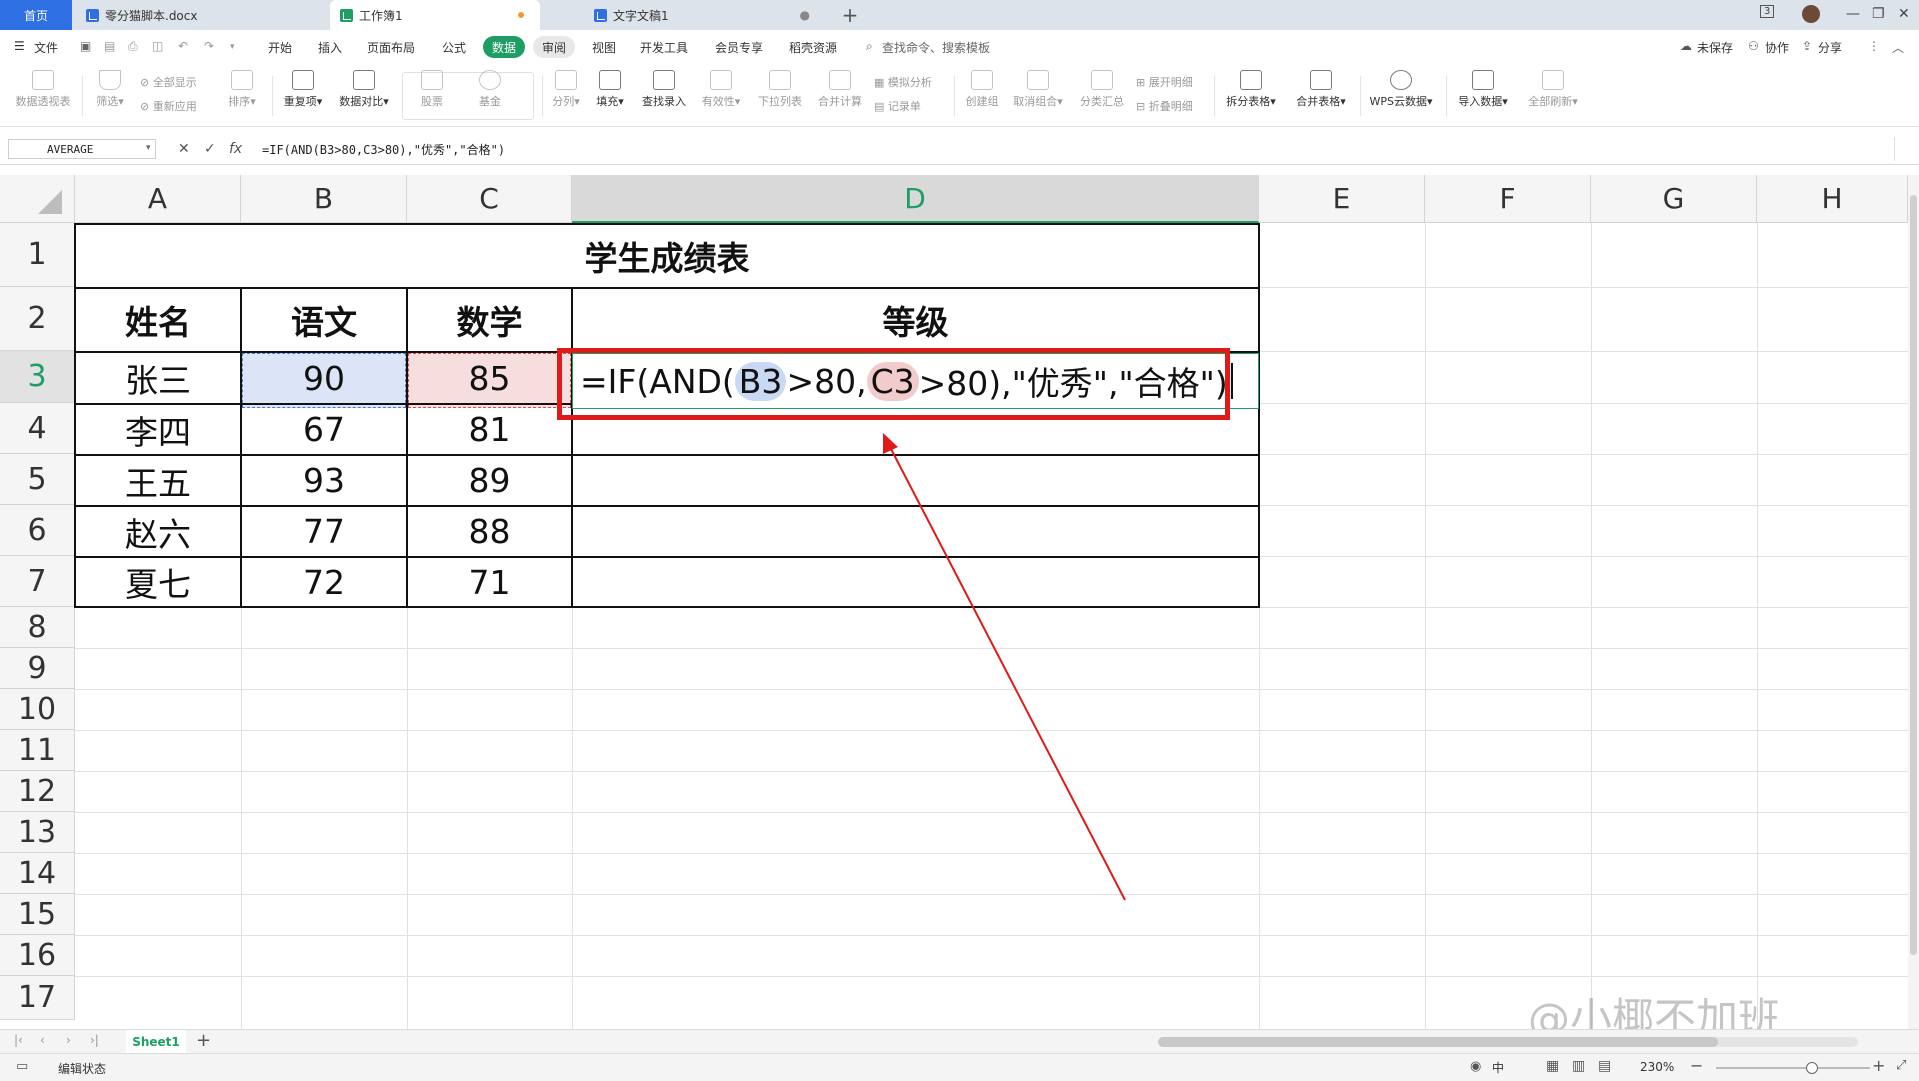 This screenshot has height=1081, width=1919. What do you see at coordinates (158, 378) in the screenshot?
I see `cell-name-1: 张三` at bounding box center [158, 378].